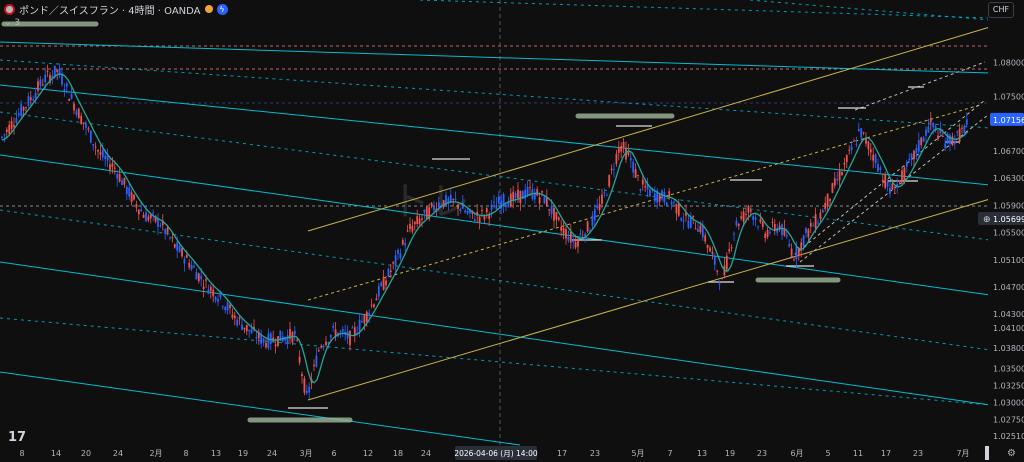 The height and width of the screenshot is (462, 1024). I want to click on y-tick-label: 1.03250, so click(1008, 386).